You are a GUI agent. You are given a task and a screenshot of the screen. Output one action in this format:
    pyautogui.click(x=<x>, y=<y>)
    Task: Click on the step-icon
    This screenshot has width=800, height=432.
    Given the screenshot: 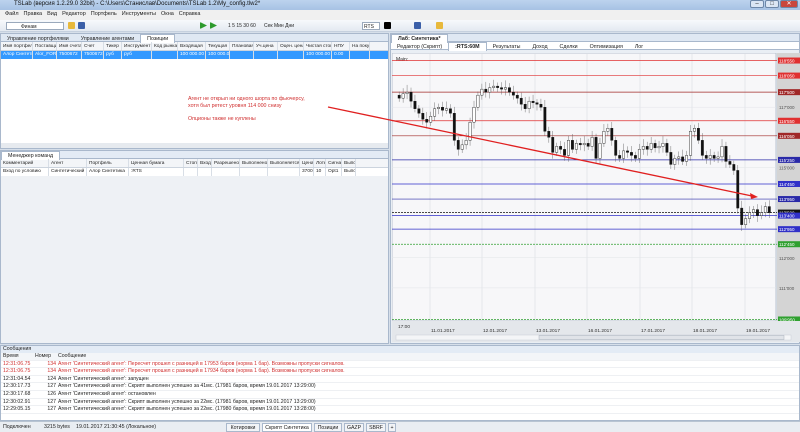 What is the action you would take?
    pyautogui.click(x=213, y=25)
    